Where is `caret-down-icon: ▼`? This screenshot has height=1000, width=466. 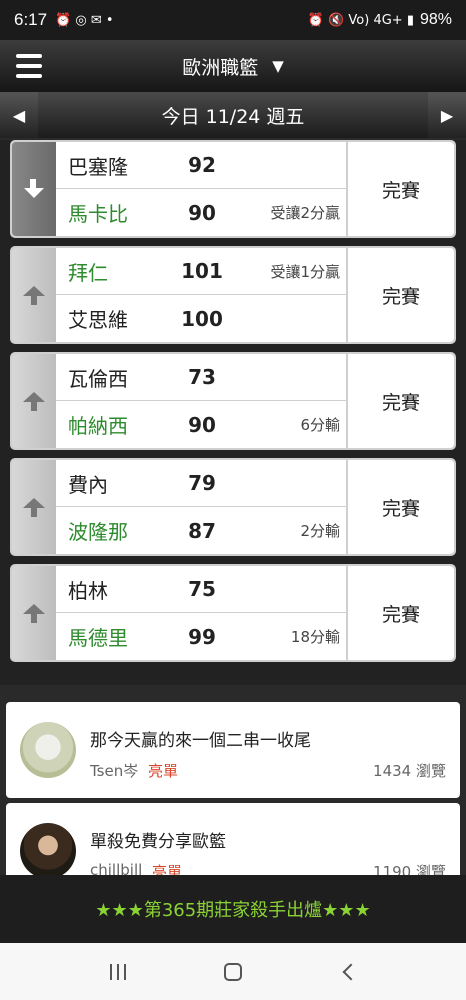
caret-down-icon: ▼ is located at coordinates (278, 66).